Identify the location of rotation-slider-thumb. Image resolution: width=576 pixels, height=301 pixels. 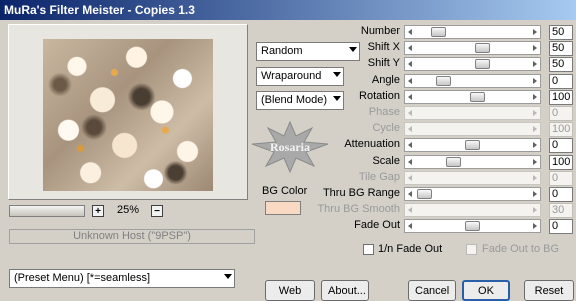
(477, 97).